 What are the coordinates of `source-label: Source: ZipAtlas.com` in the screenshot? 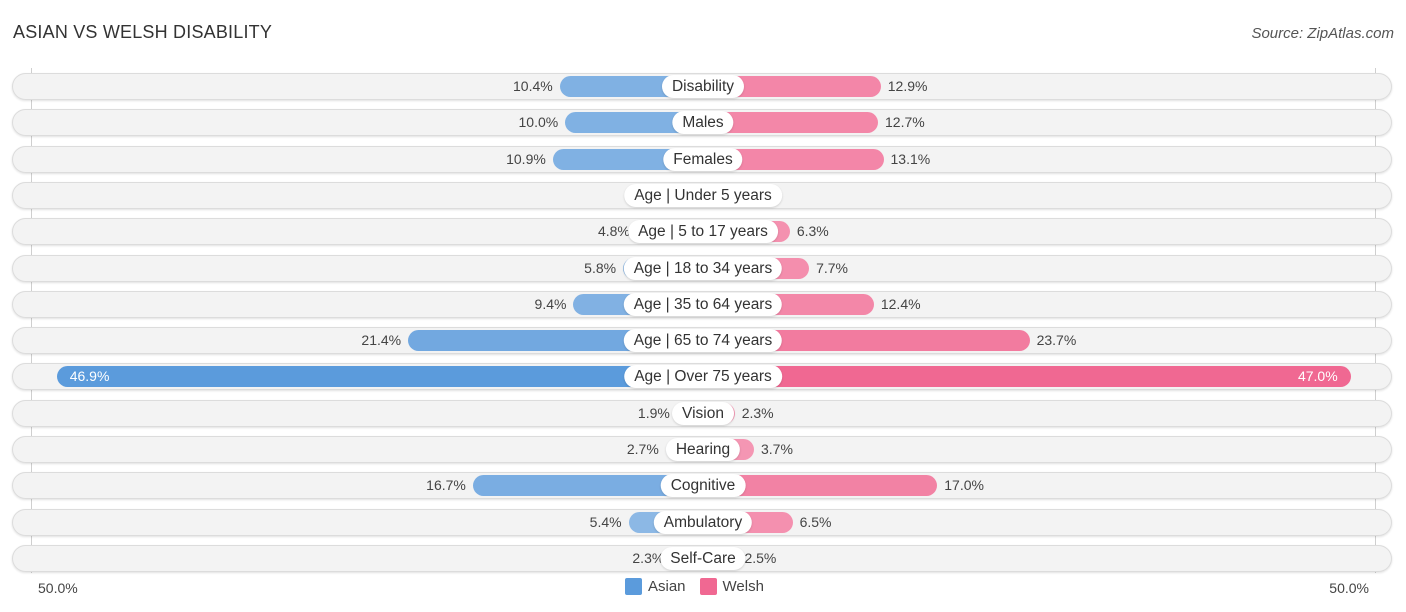 It's located at (1322, 33).